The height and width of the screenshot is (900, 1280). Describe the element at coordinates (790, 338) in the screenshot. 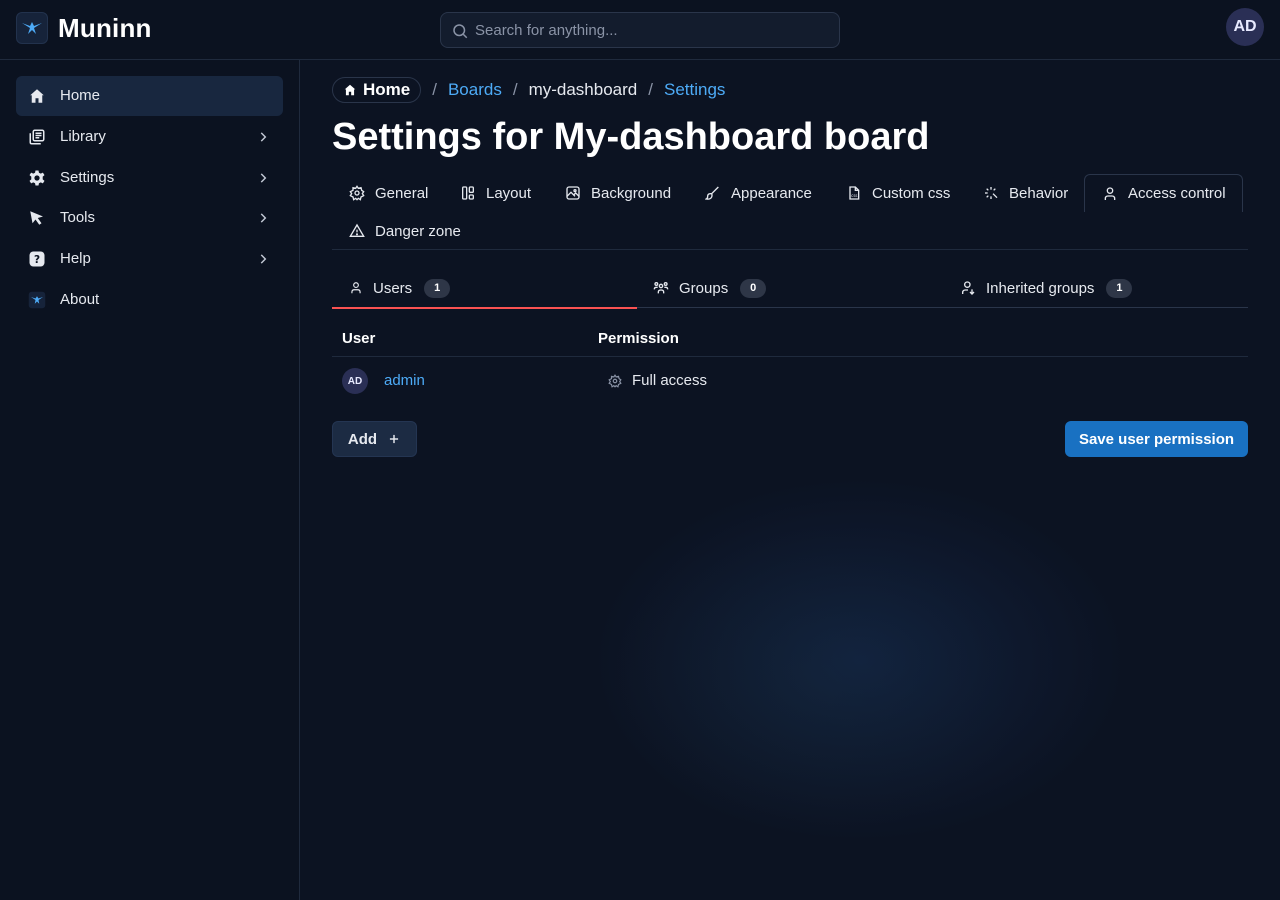

I see `table-header: User Permission` at that location.